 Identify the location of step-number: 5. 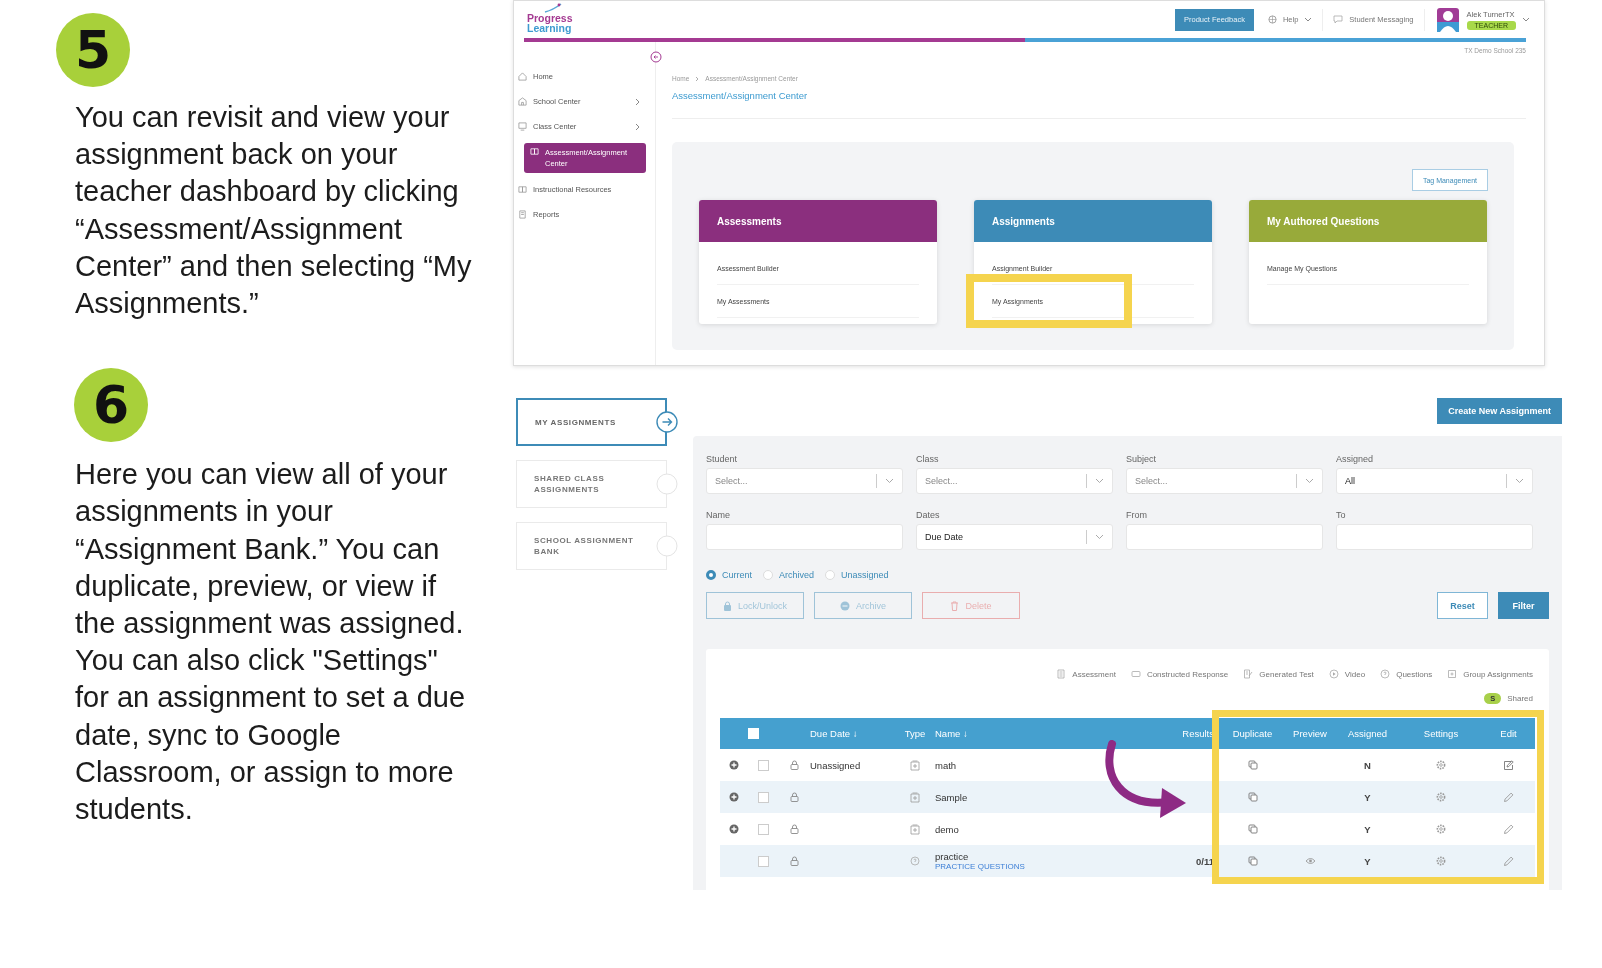
(93, 50).